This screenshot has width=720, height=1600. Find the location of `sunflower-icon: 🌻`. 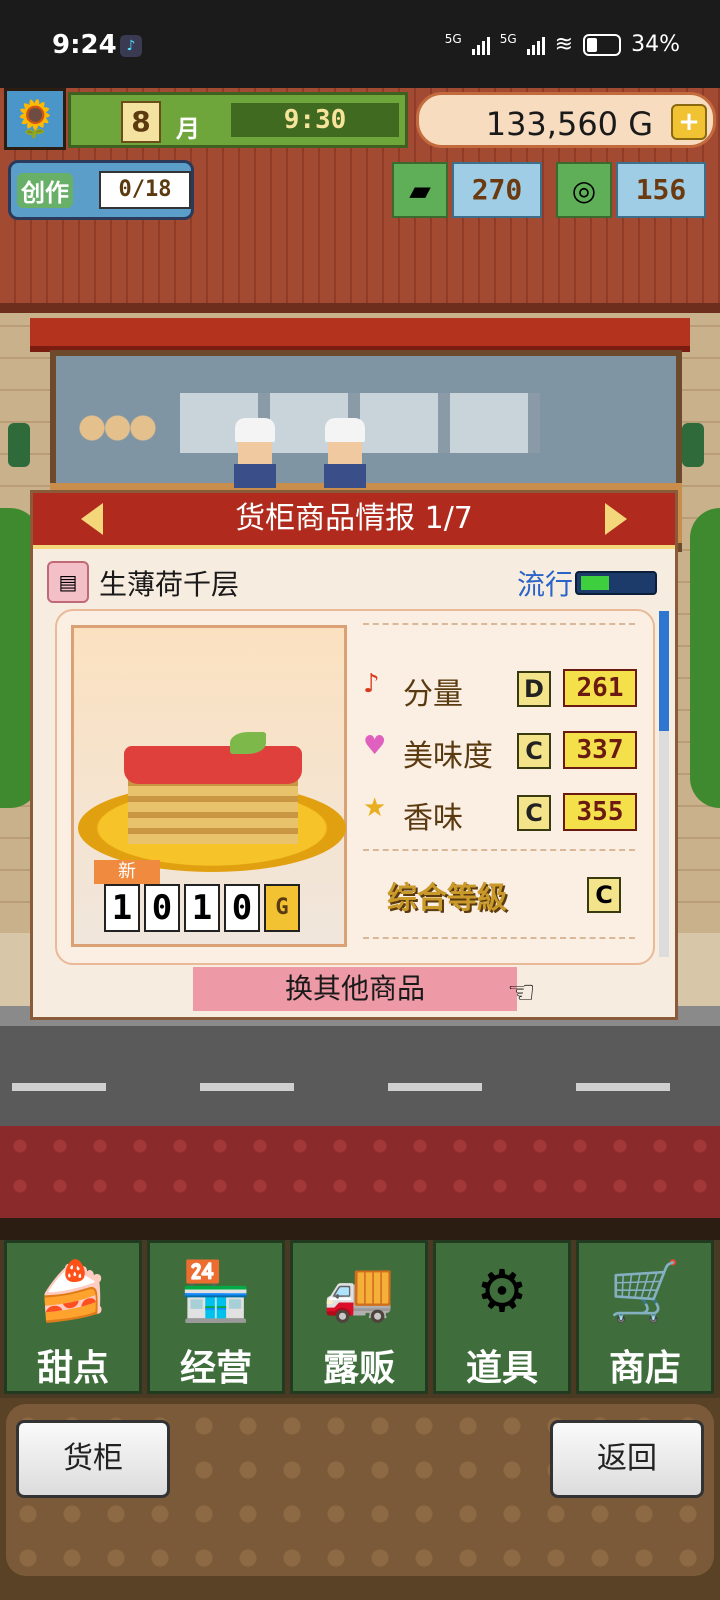

sunflower-icon: 🌻 is located at coordinates (35, 119).